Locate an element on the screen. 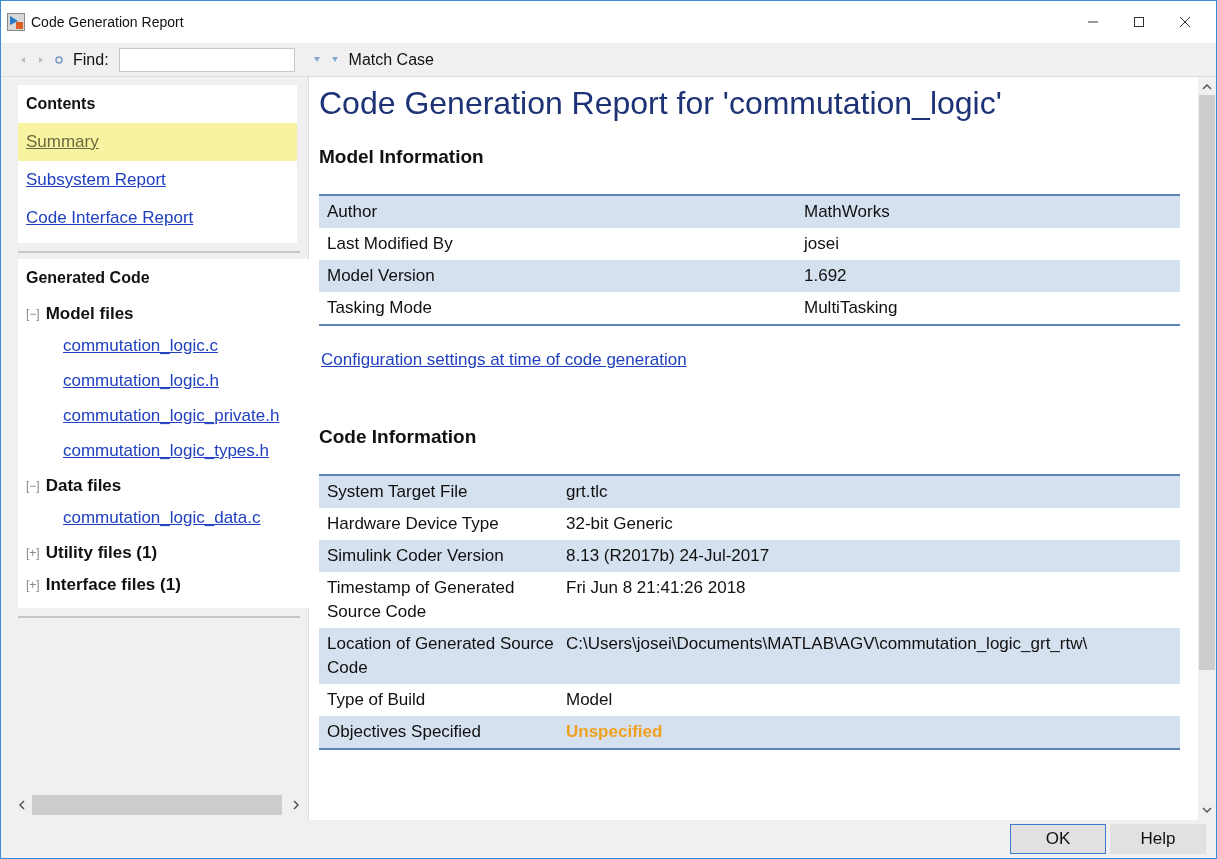 This screenshot has width=1217, height=859. contents-link: Summary is located at coordinates (157, 142).